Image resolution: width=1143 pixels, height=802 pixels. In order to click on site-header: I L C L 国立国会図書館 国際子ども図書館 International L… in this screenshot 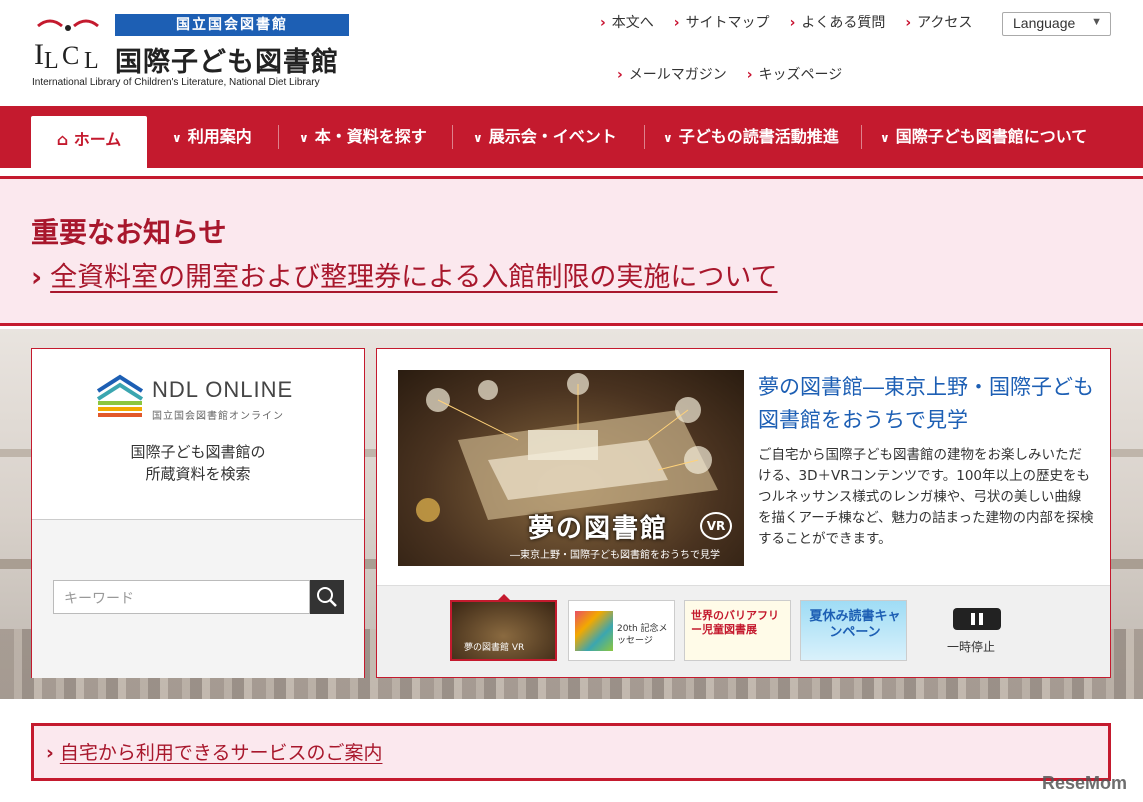, I will do `click(571, 53)`.